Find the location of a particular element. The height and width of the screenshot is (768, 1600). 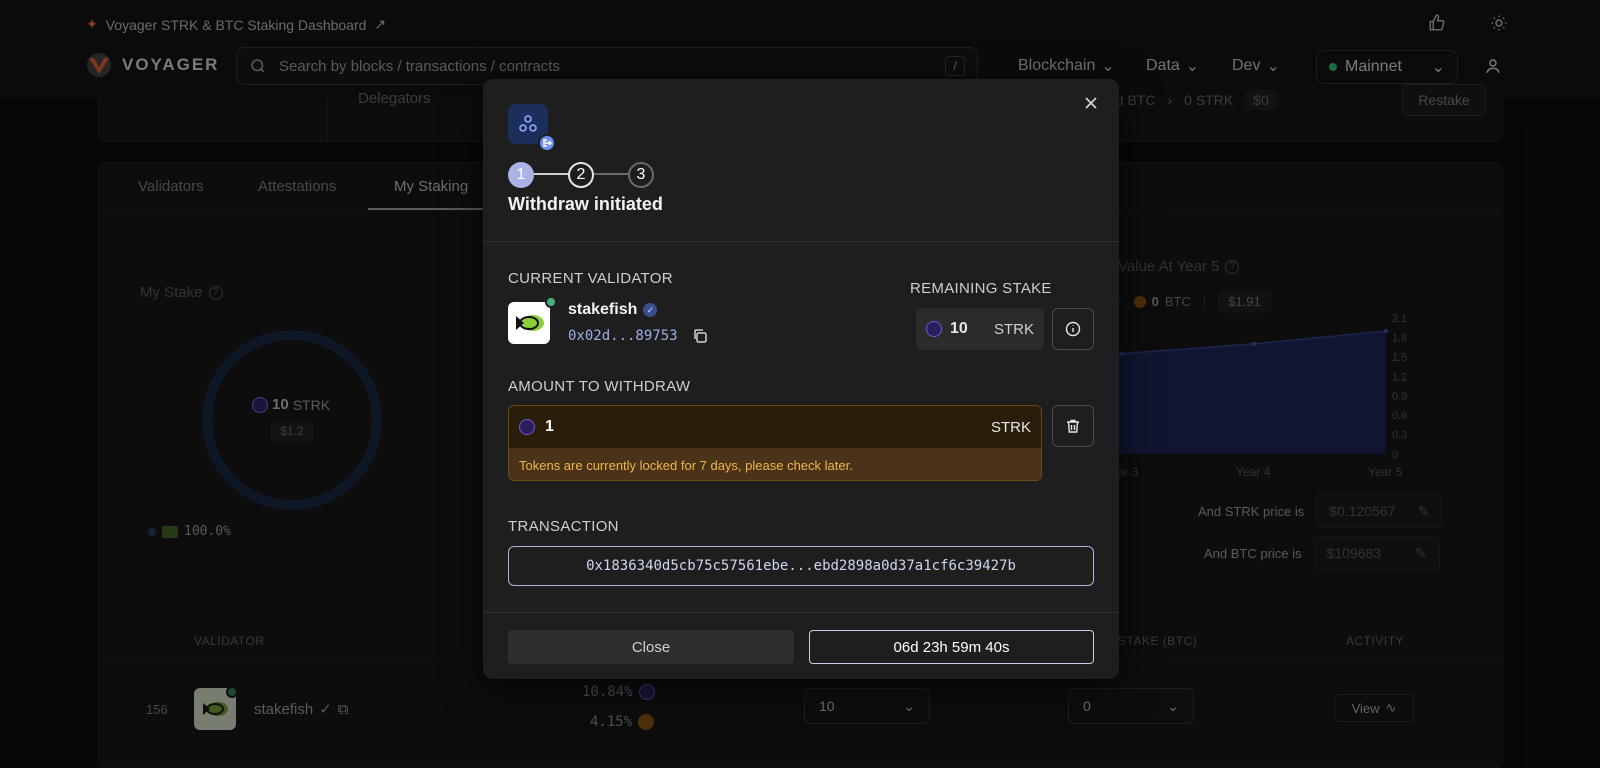

close-icon is located at coordinates (1093, 105).